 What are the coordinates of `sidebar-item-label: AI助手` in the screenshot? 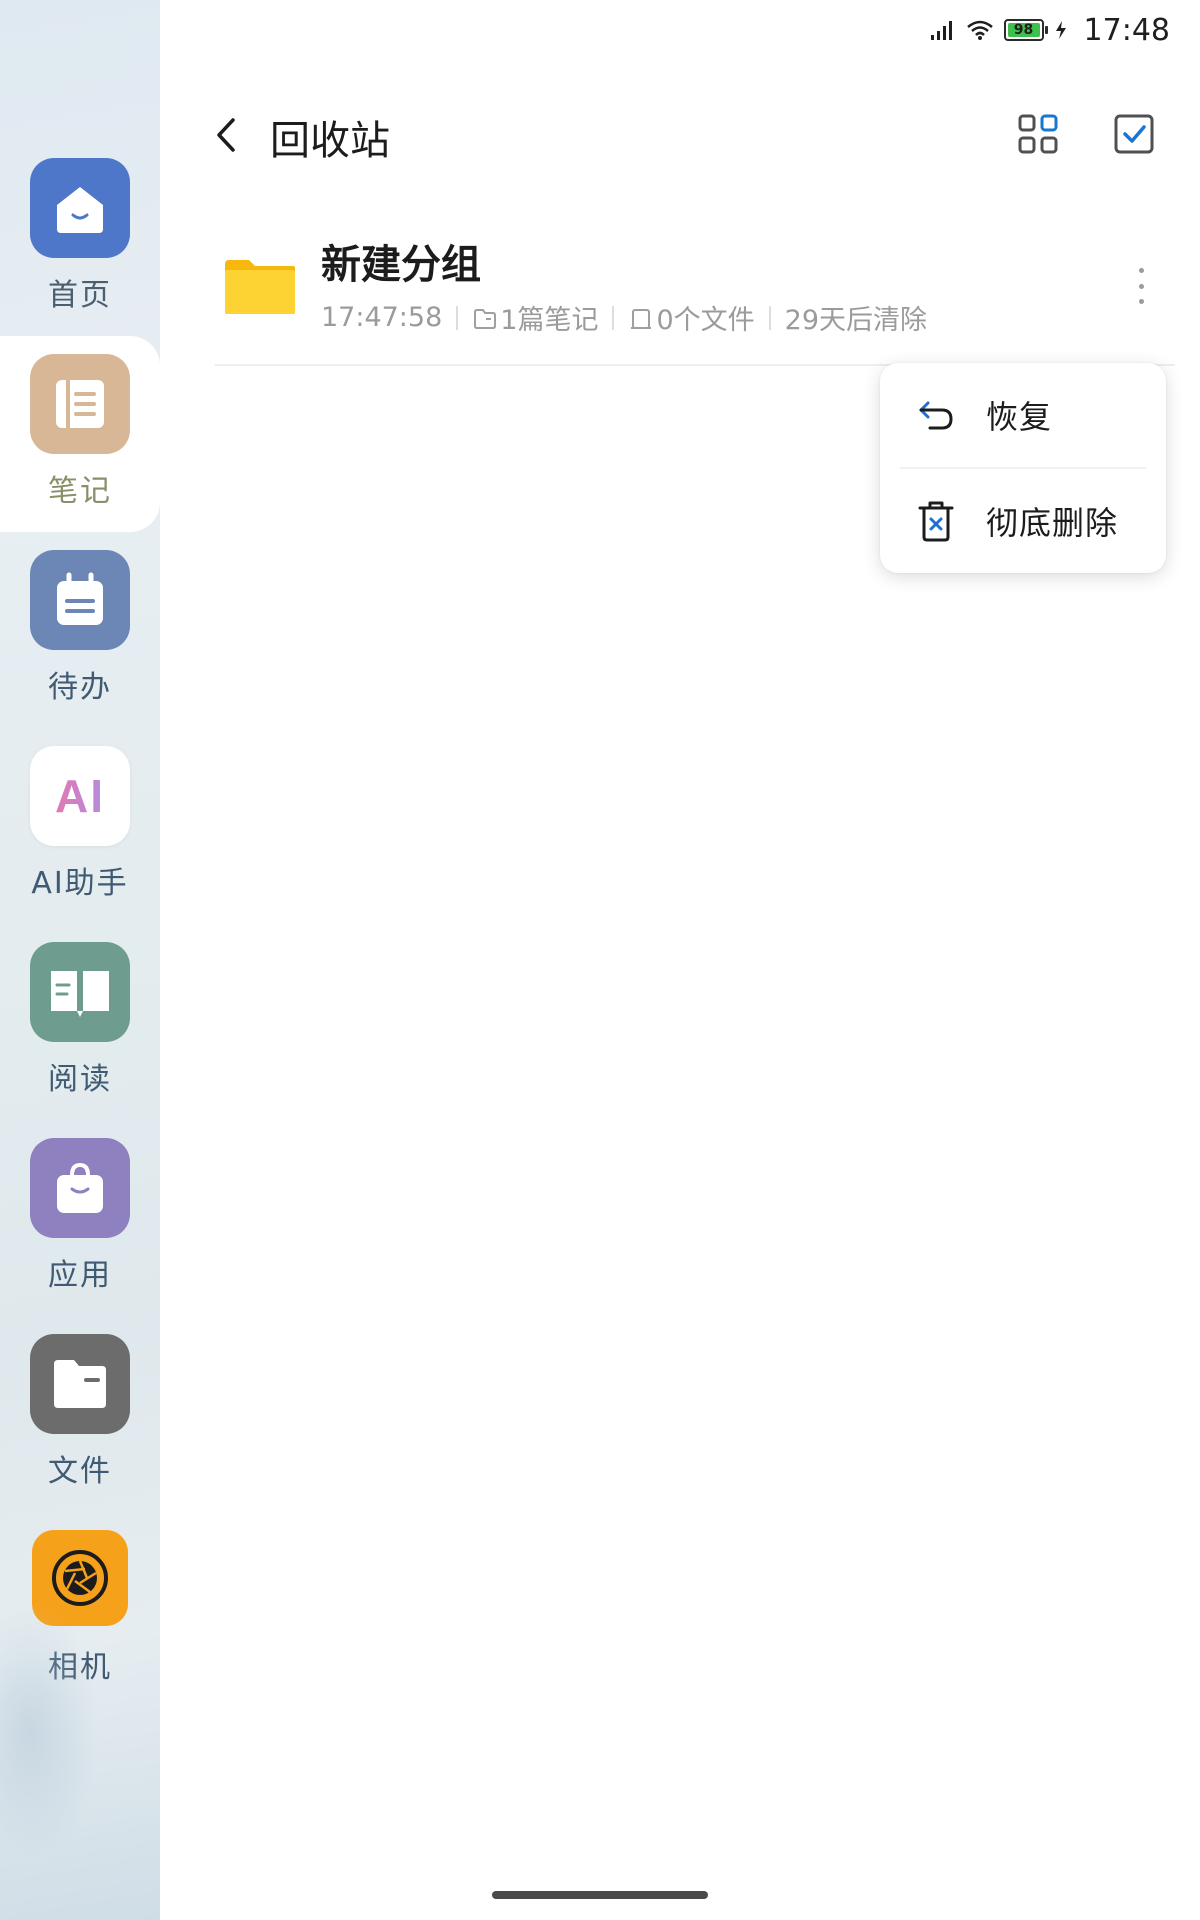 It's located at (80, 883).